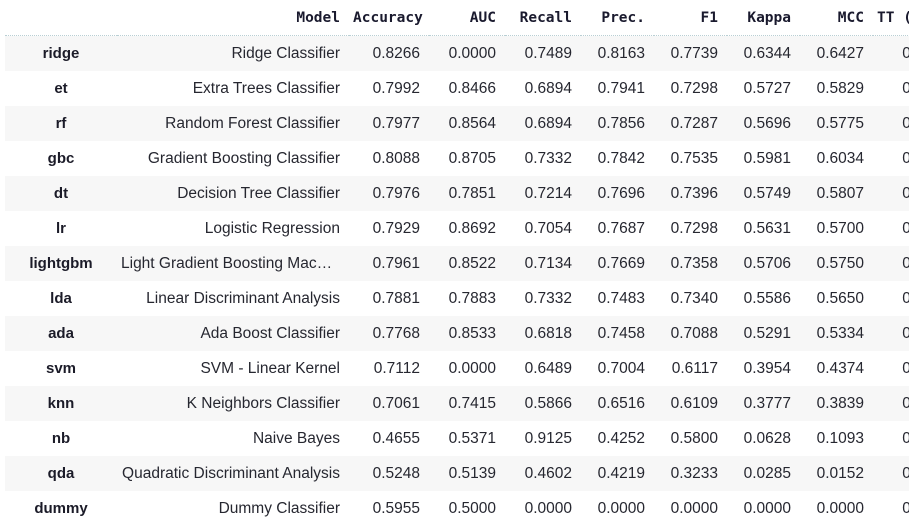  What do you see at coordinates (891, 193) in the screenshot?
I see `cell-tt: 0.051` at bounding box center [891, 193].